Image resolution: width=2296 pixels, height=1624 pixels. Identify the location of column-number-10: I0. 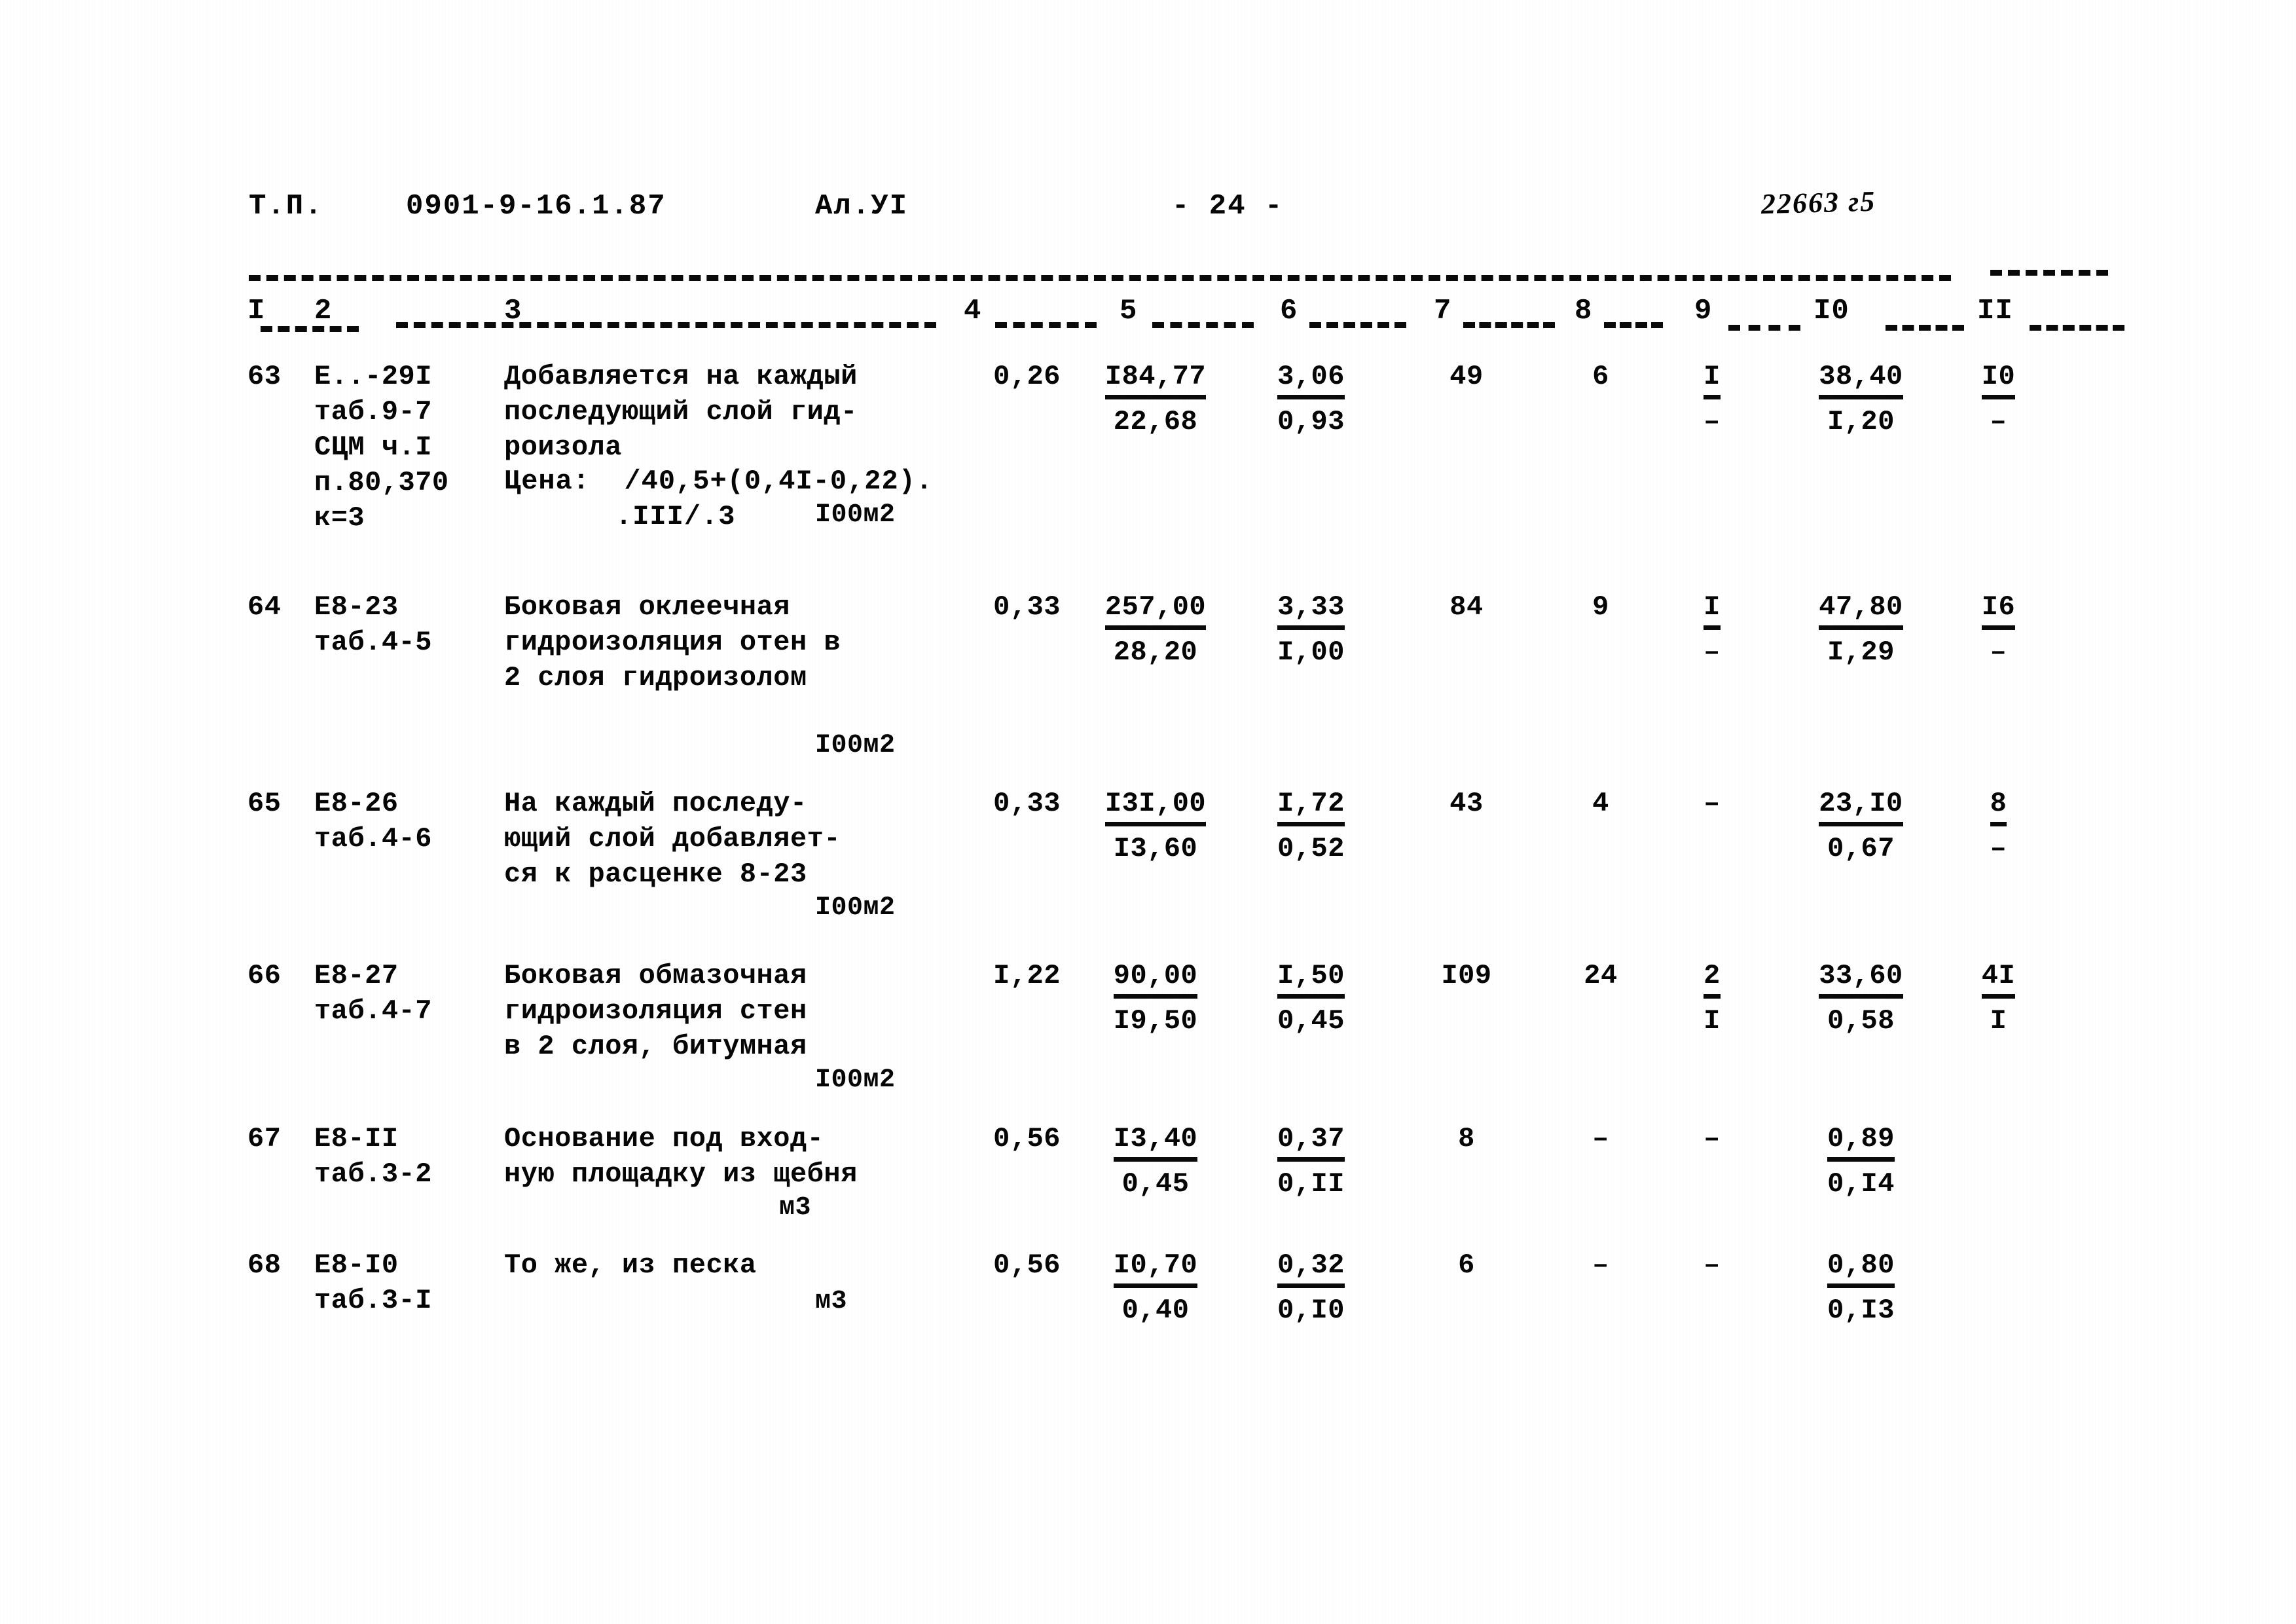
(1831, 311).